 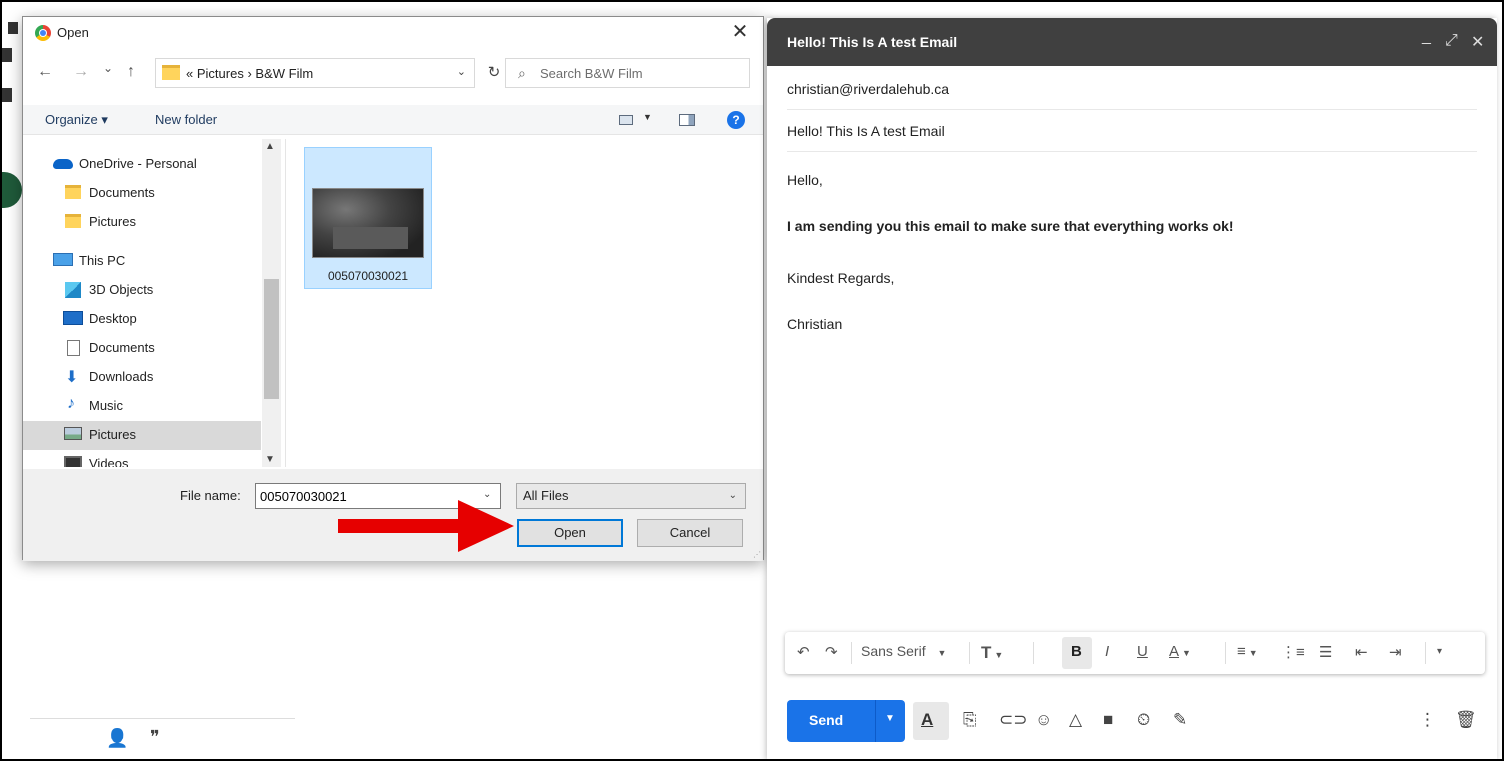 What do you see at coordinates (992, 653) in the screenshot?
I see `text-size-icon: T ▼` at bounding box center [992, 653].